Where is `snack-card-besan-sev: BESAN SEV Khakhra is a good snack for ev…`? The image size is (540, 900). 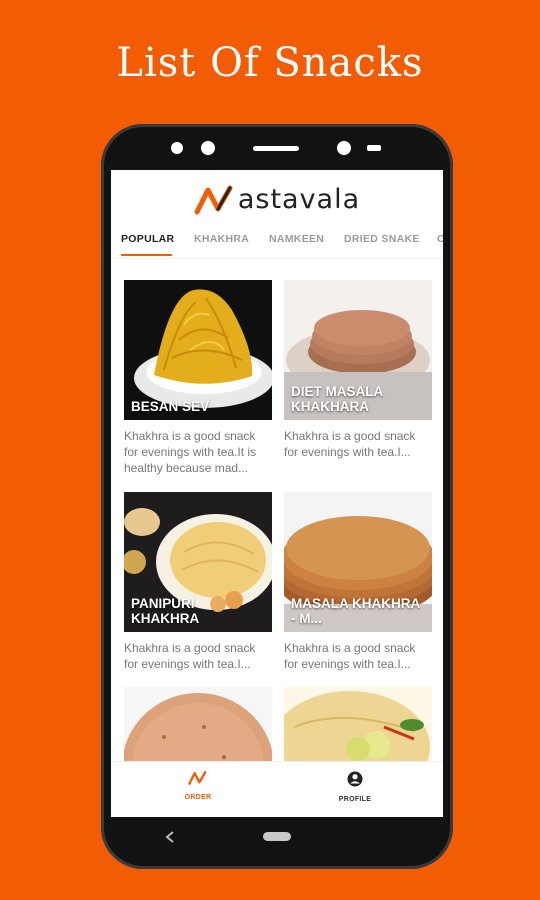
snack-card-besan-sev: BESAN SEV Khakhra is a good snack for ev… is located at coordinates (198, 378).